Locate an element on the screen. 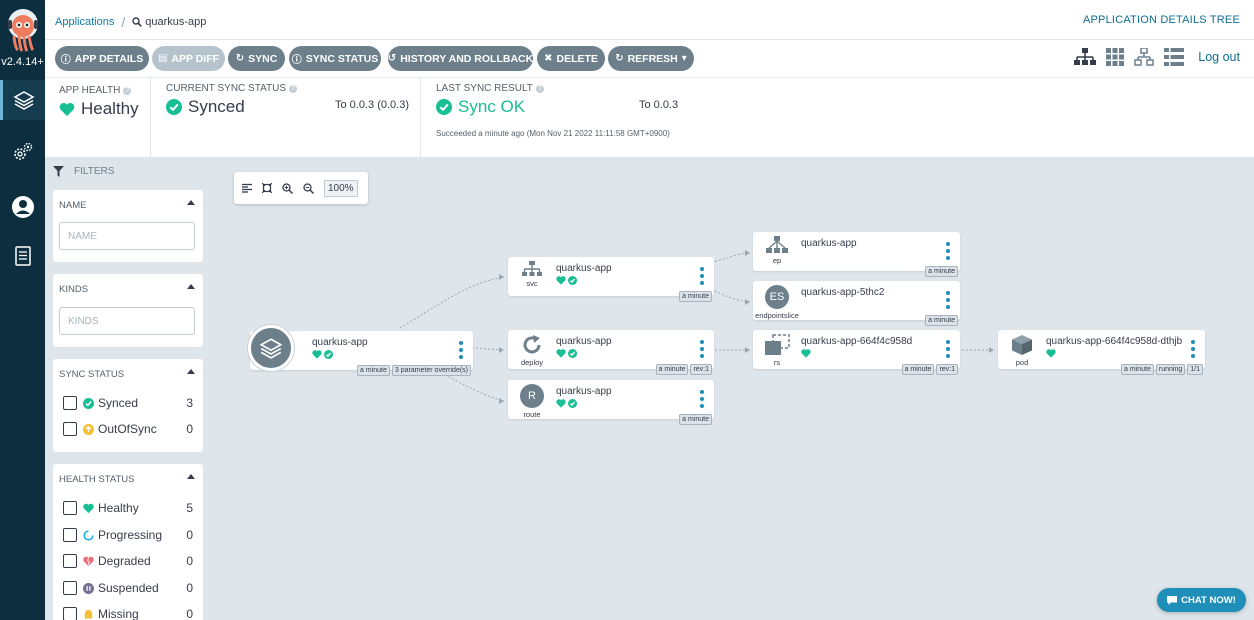 The height and width of the screenshot is (620, 1254). filter-progressing-row: Progressing 0 is located at coordinates (128, 535).